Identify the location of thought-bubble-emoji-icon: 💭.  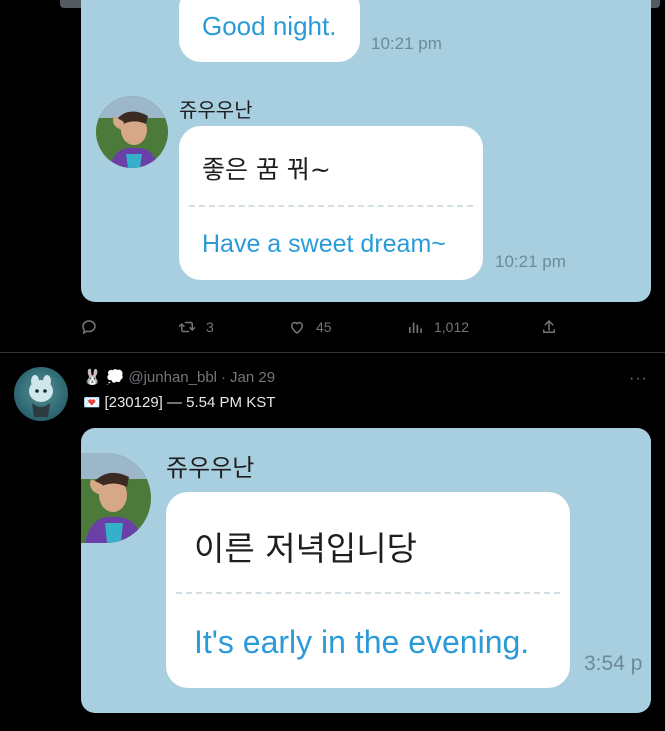
(115, 377).